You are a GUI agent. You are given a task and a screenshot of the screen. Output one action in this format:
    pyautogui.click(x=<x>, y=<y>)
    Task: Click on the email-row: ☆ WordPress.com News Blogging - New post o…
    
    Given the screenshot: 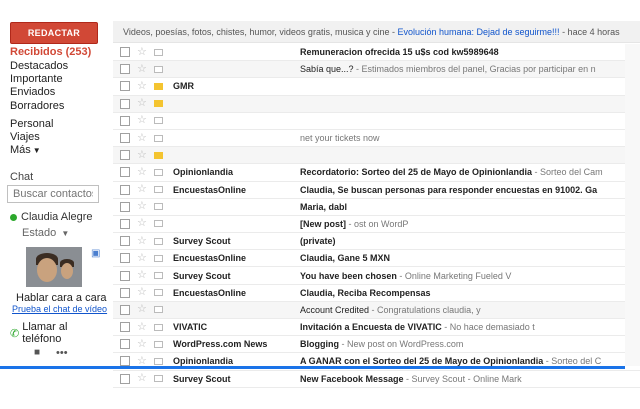 What is the action you would take?
    pyautogui.click(x=376, y=345)
    